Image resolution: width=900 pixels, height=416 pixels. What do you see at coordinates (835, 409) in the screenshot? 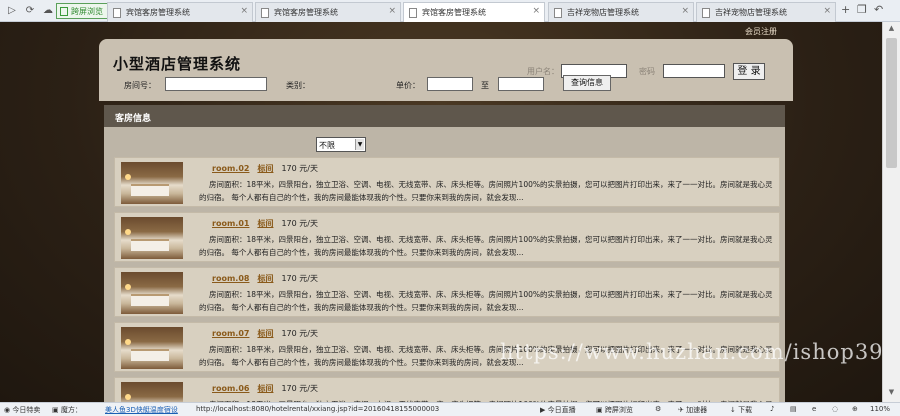
I see `notify-icon: ◌` at bounding box center [835, 409].